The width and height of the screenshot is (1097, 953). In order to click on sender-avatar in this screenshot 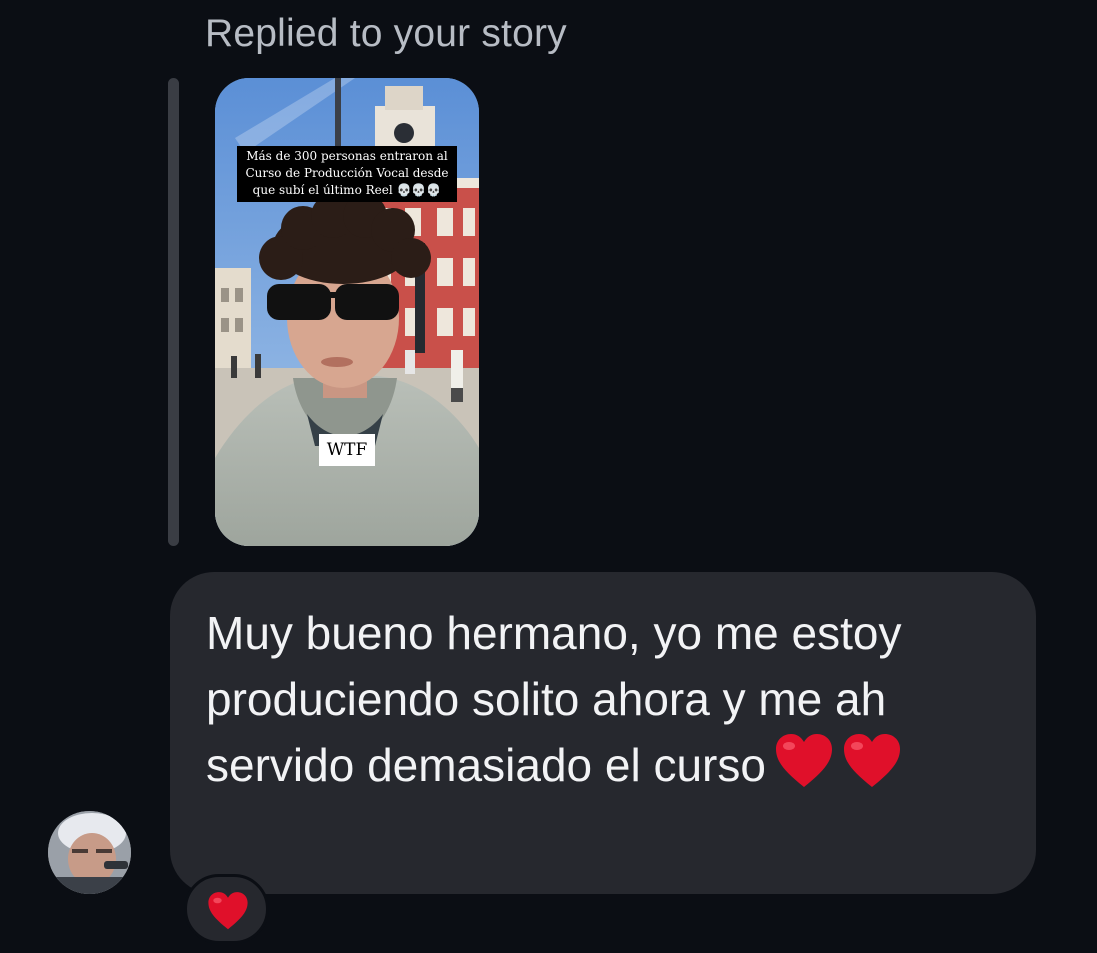, I will do `click(89, 852)`.